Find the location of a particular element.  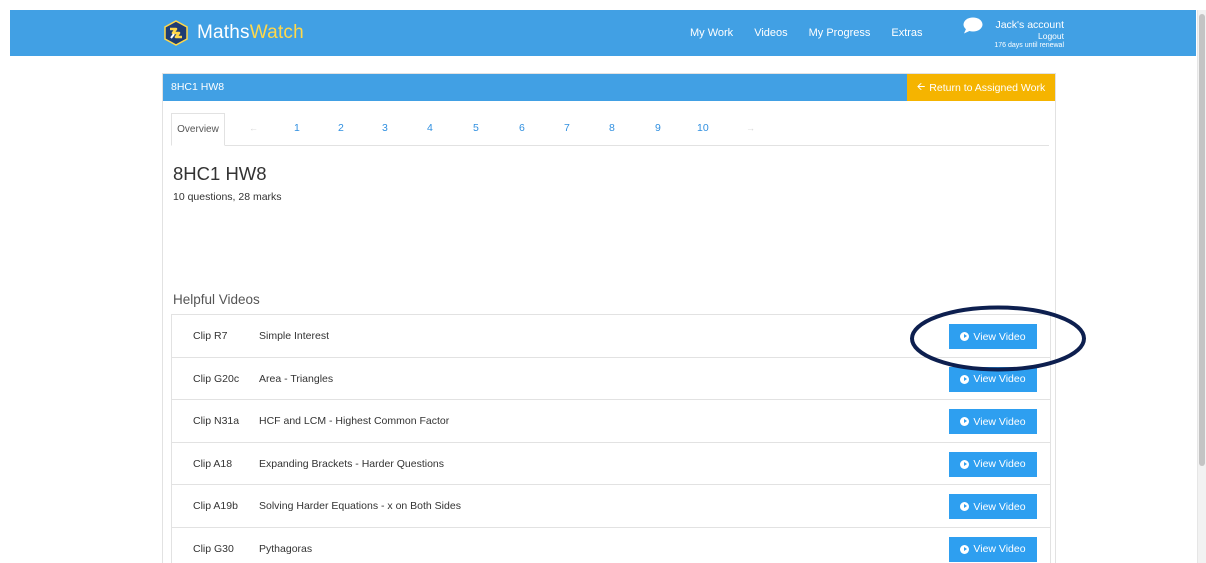

video-row: Clip G30 Pythagoras View Video is located at coordinates (611, 544).